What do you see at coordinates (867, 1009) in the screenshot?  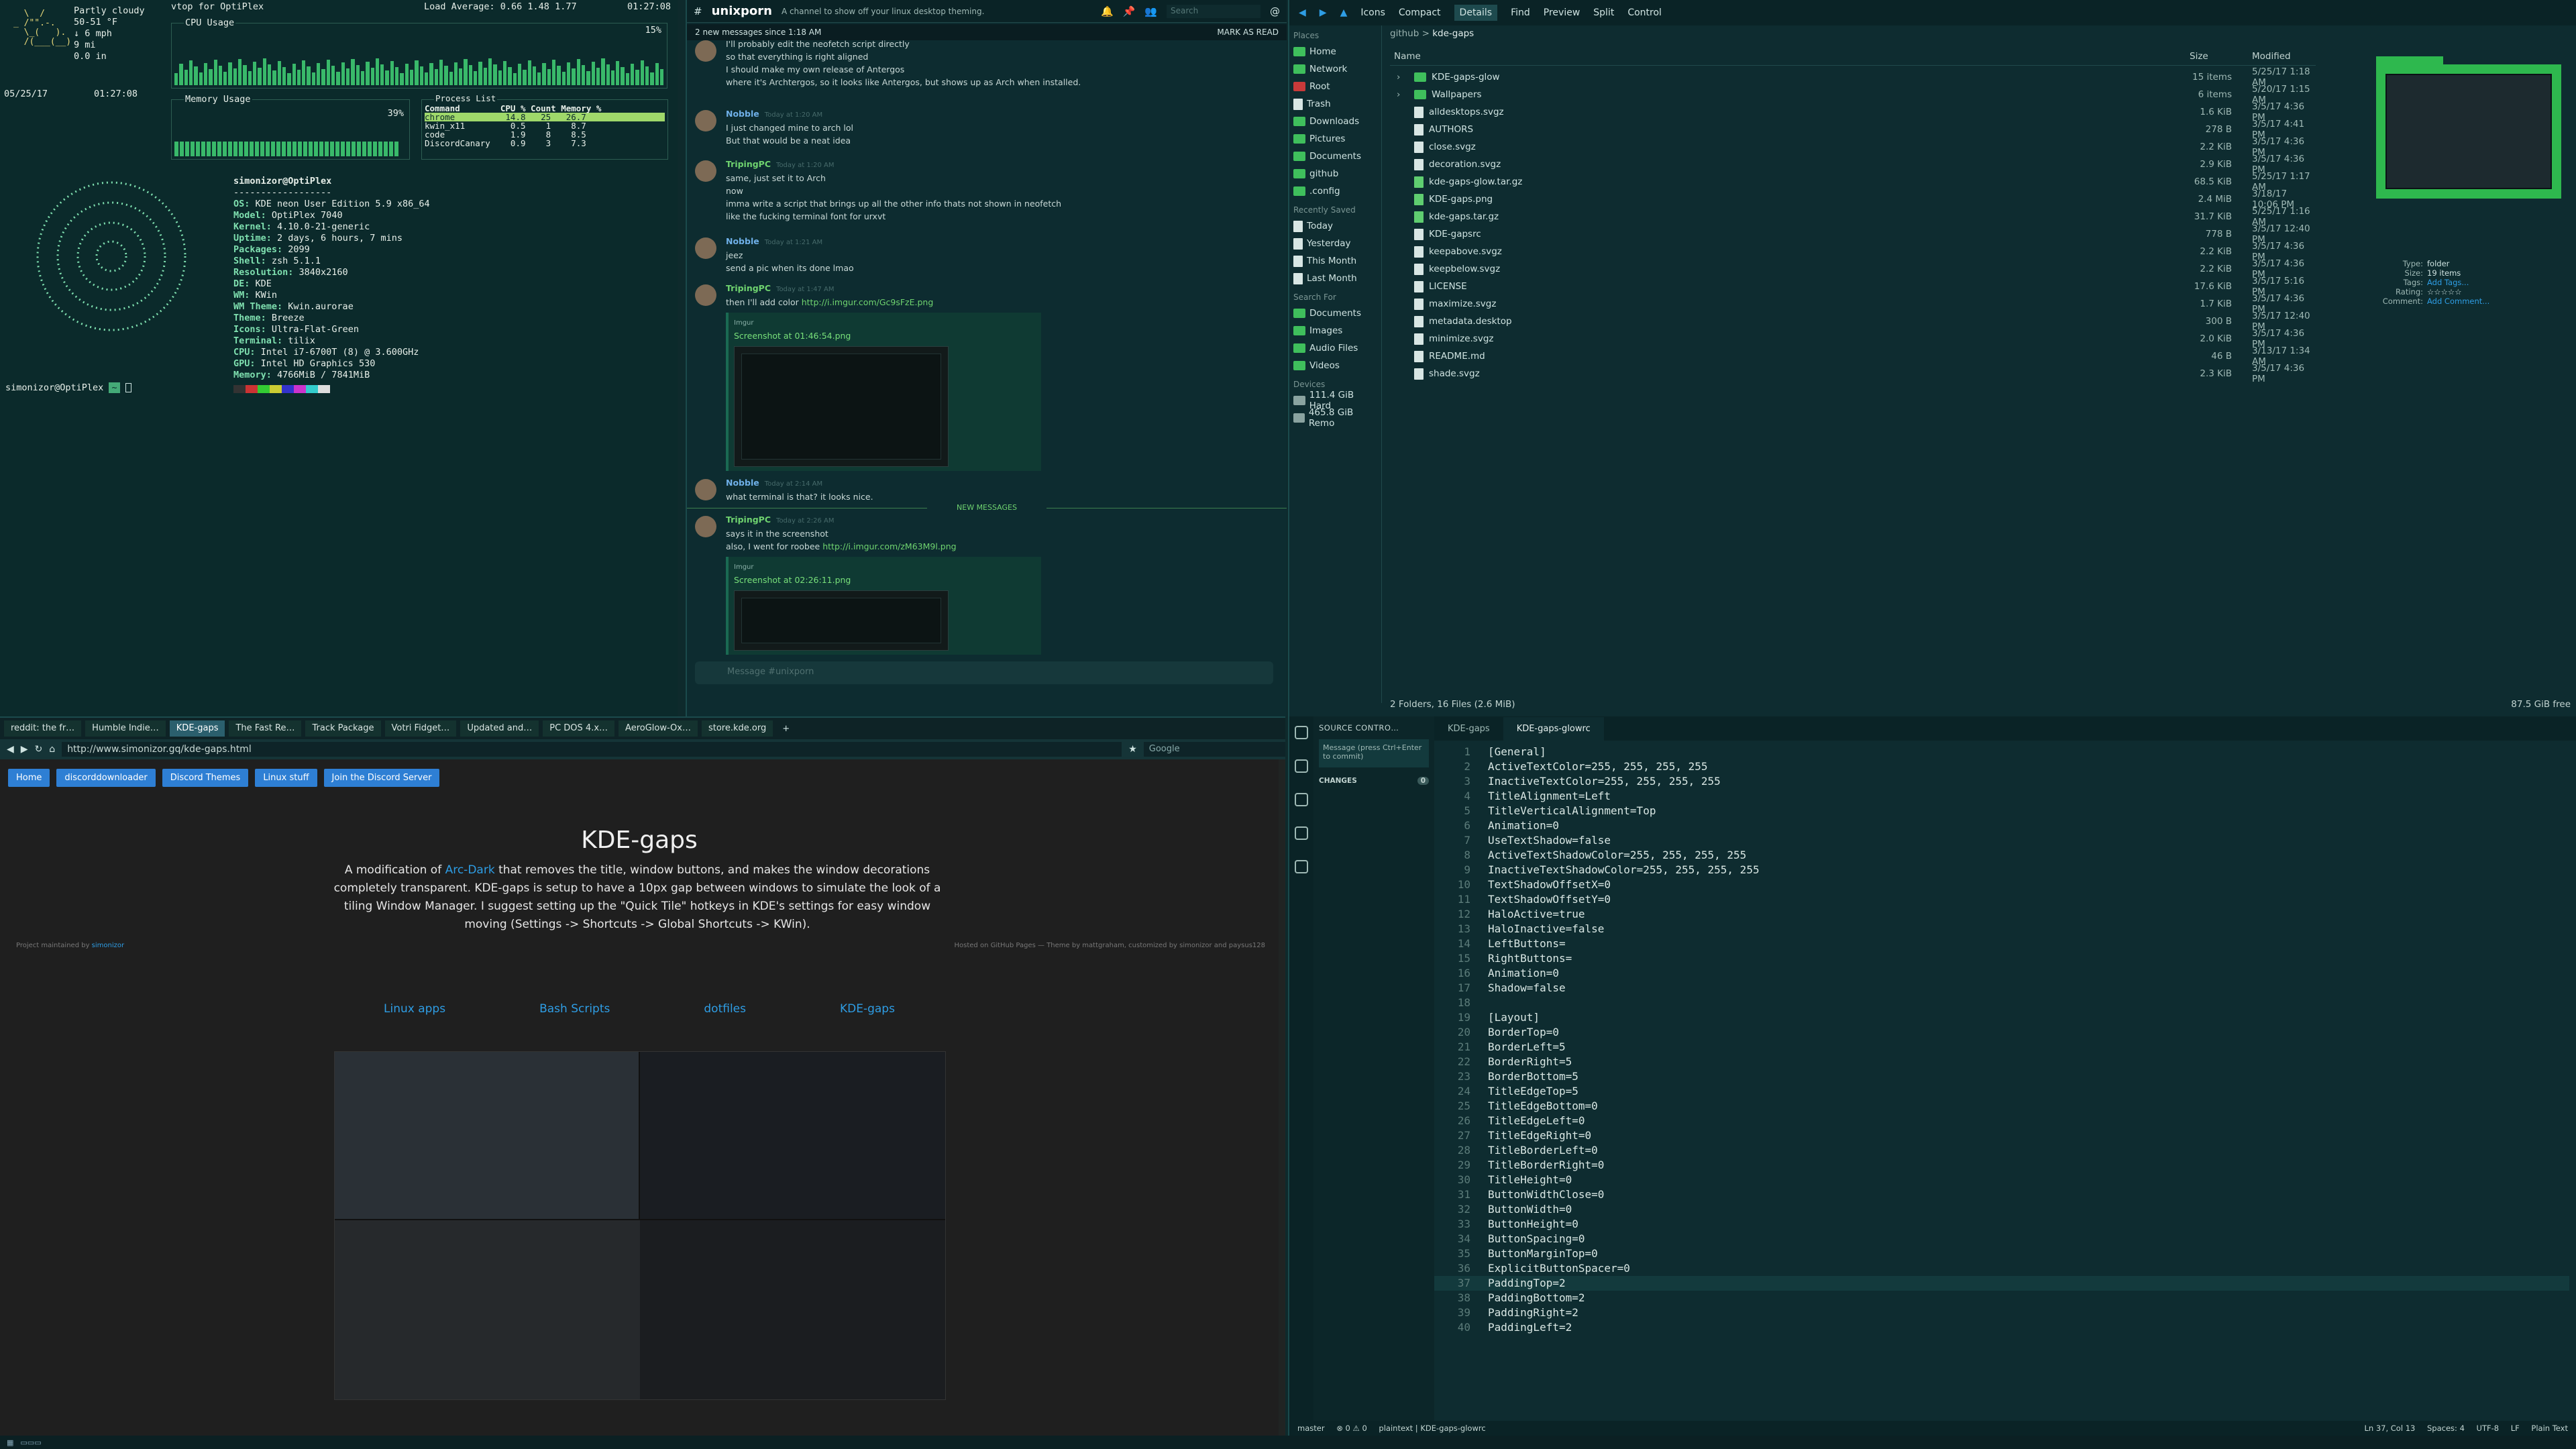 I see `section-link: KDE-gaps` at bounding box center [867, 1009].